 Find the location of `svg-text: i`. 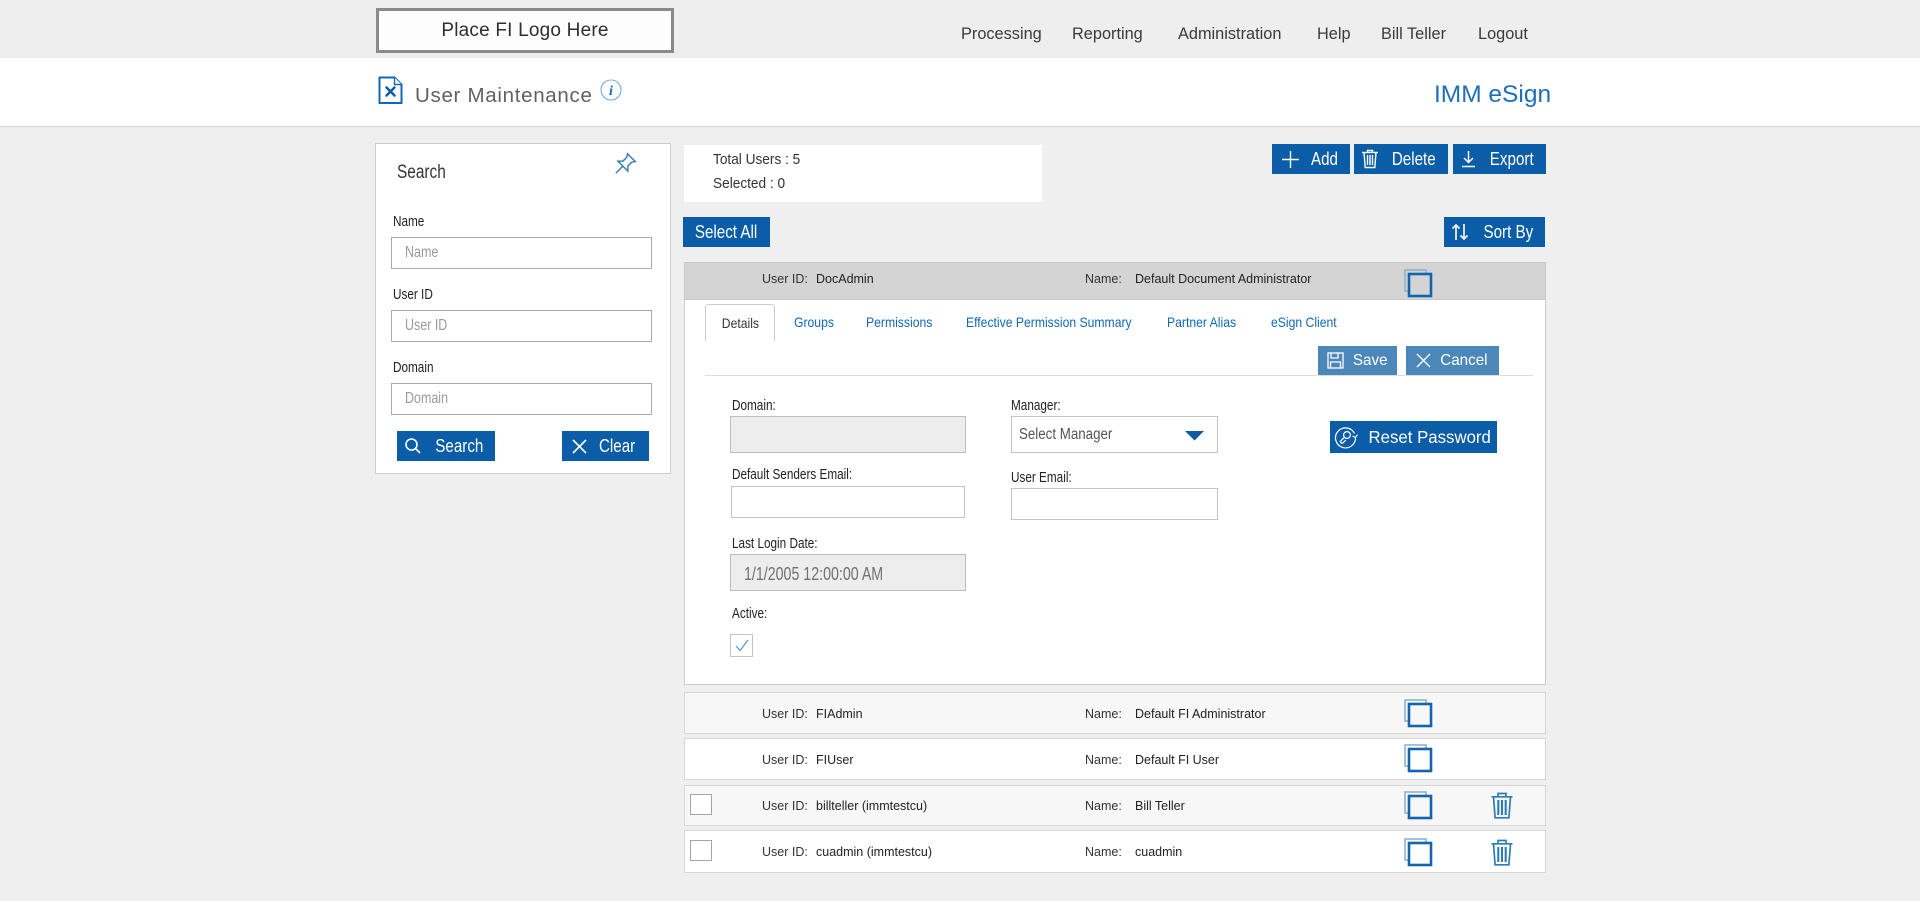

svg-text: i is located at coordinates (611, 91).